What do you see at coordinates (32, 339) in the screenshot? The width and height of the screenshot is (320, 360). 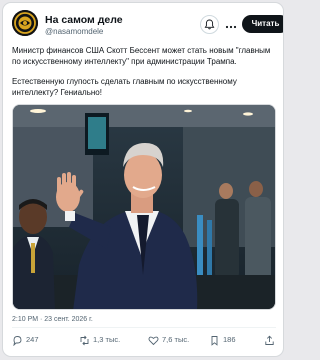 I see `reply-count: 247` at bounding box center [32, 339].